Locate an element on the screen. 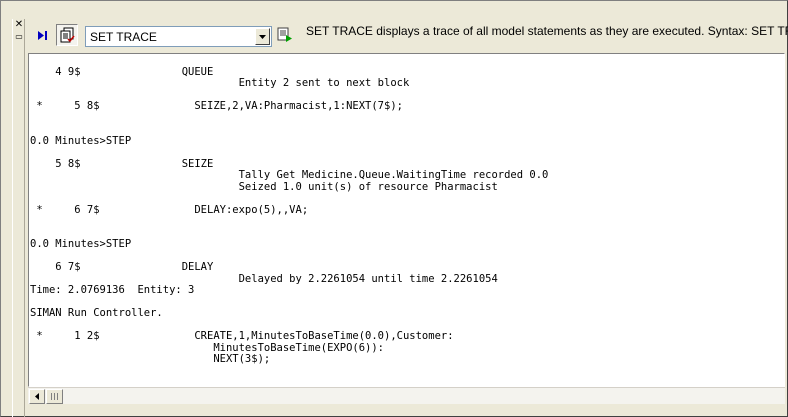  window-grip is located at coordinates (18, 218).